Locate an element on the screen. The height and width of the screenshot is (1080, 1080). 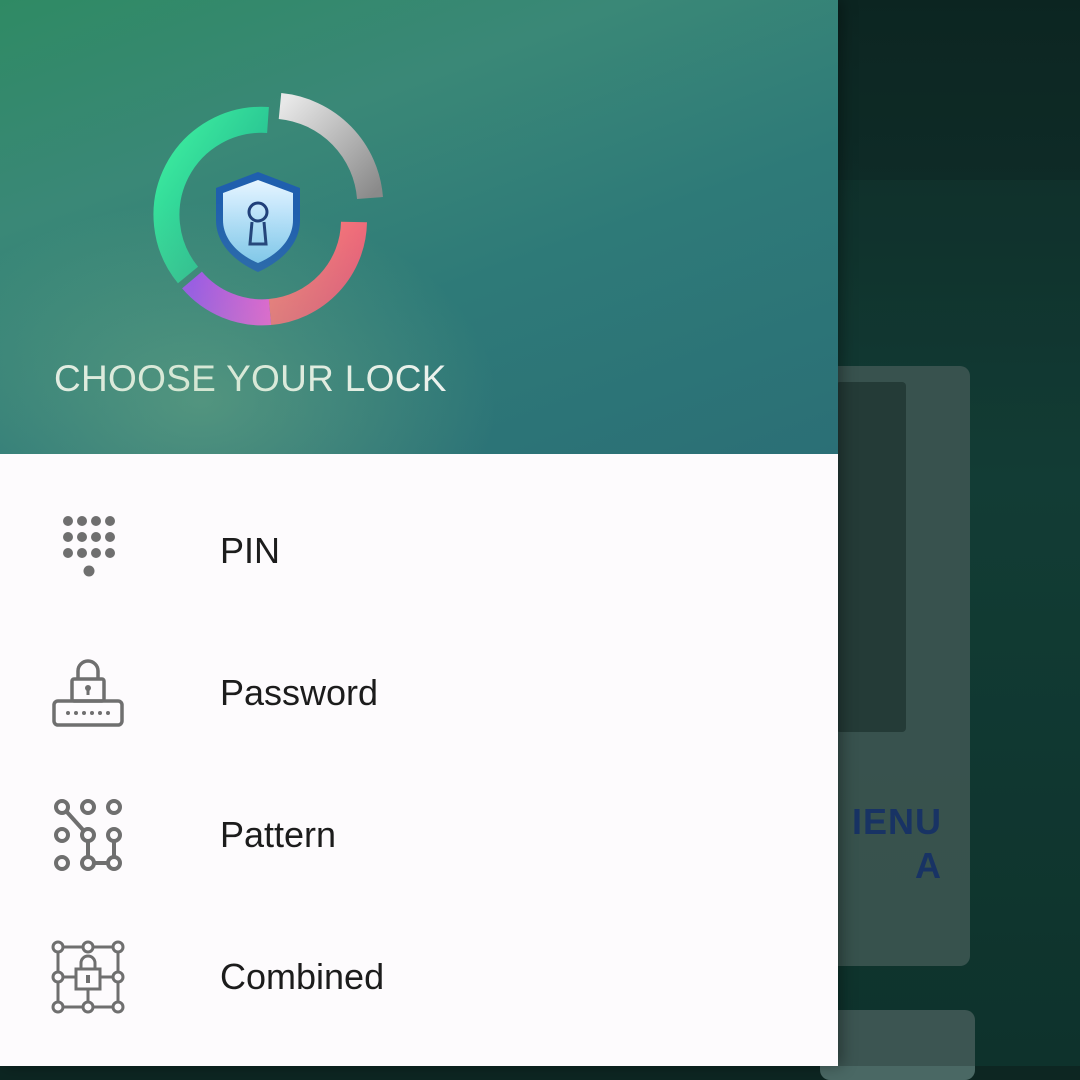
menu-item-pin: PIN is located at coordinates (419, 551).